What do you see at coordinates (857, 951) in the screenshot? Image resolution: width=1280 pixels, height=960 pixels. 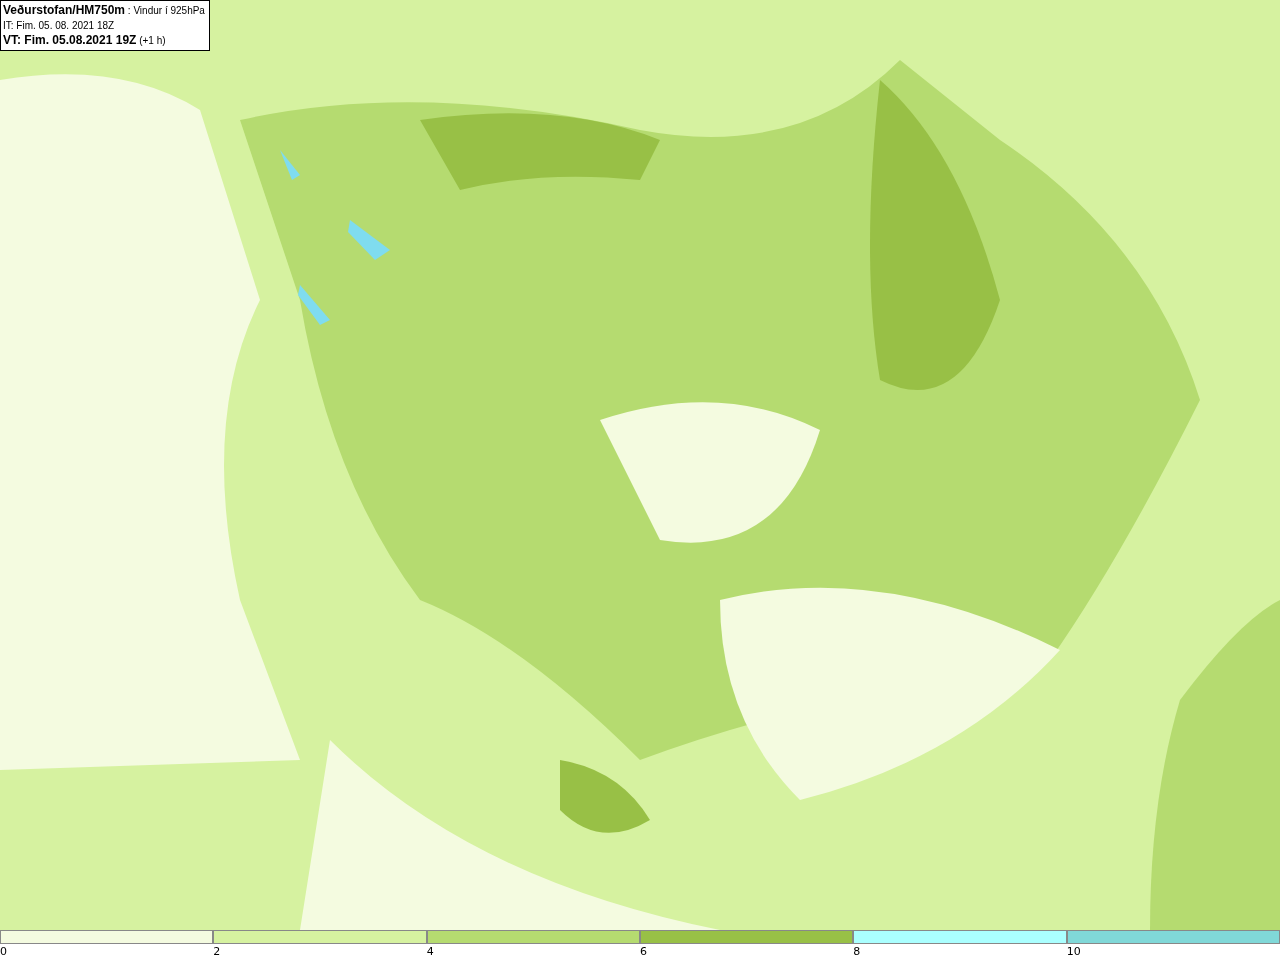 I see `legend-label: 8` at bounding box center [857, 951].